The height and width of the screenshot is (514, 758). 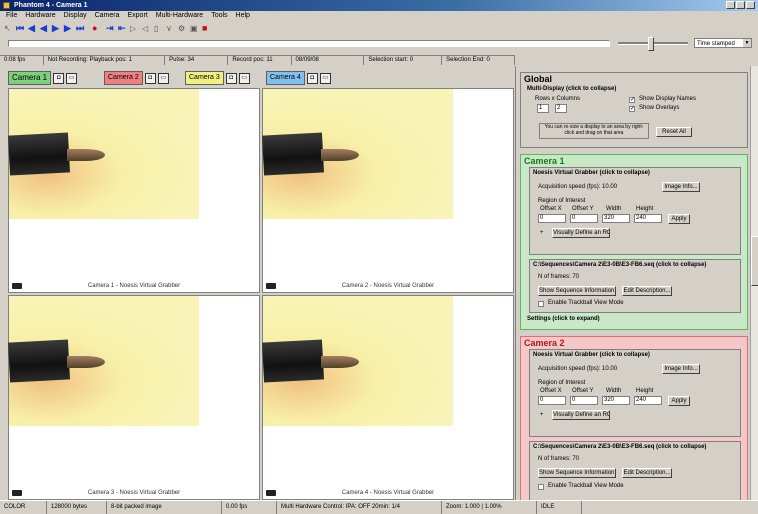 I want to click on record-icon: ●, so click(x=96, y=28).